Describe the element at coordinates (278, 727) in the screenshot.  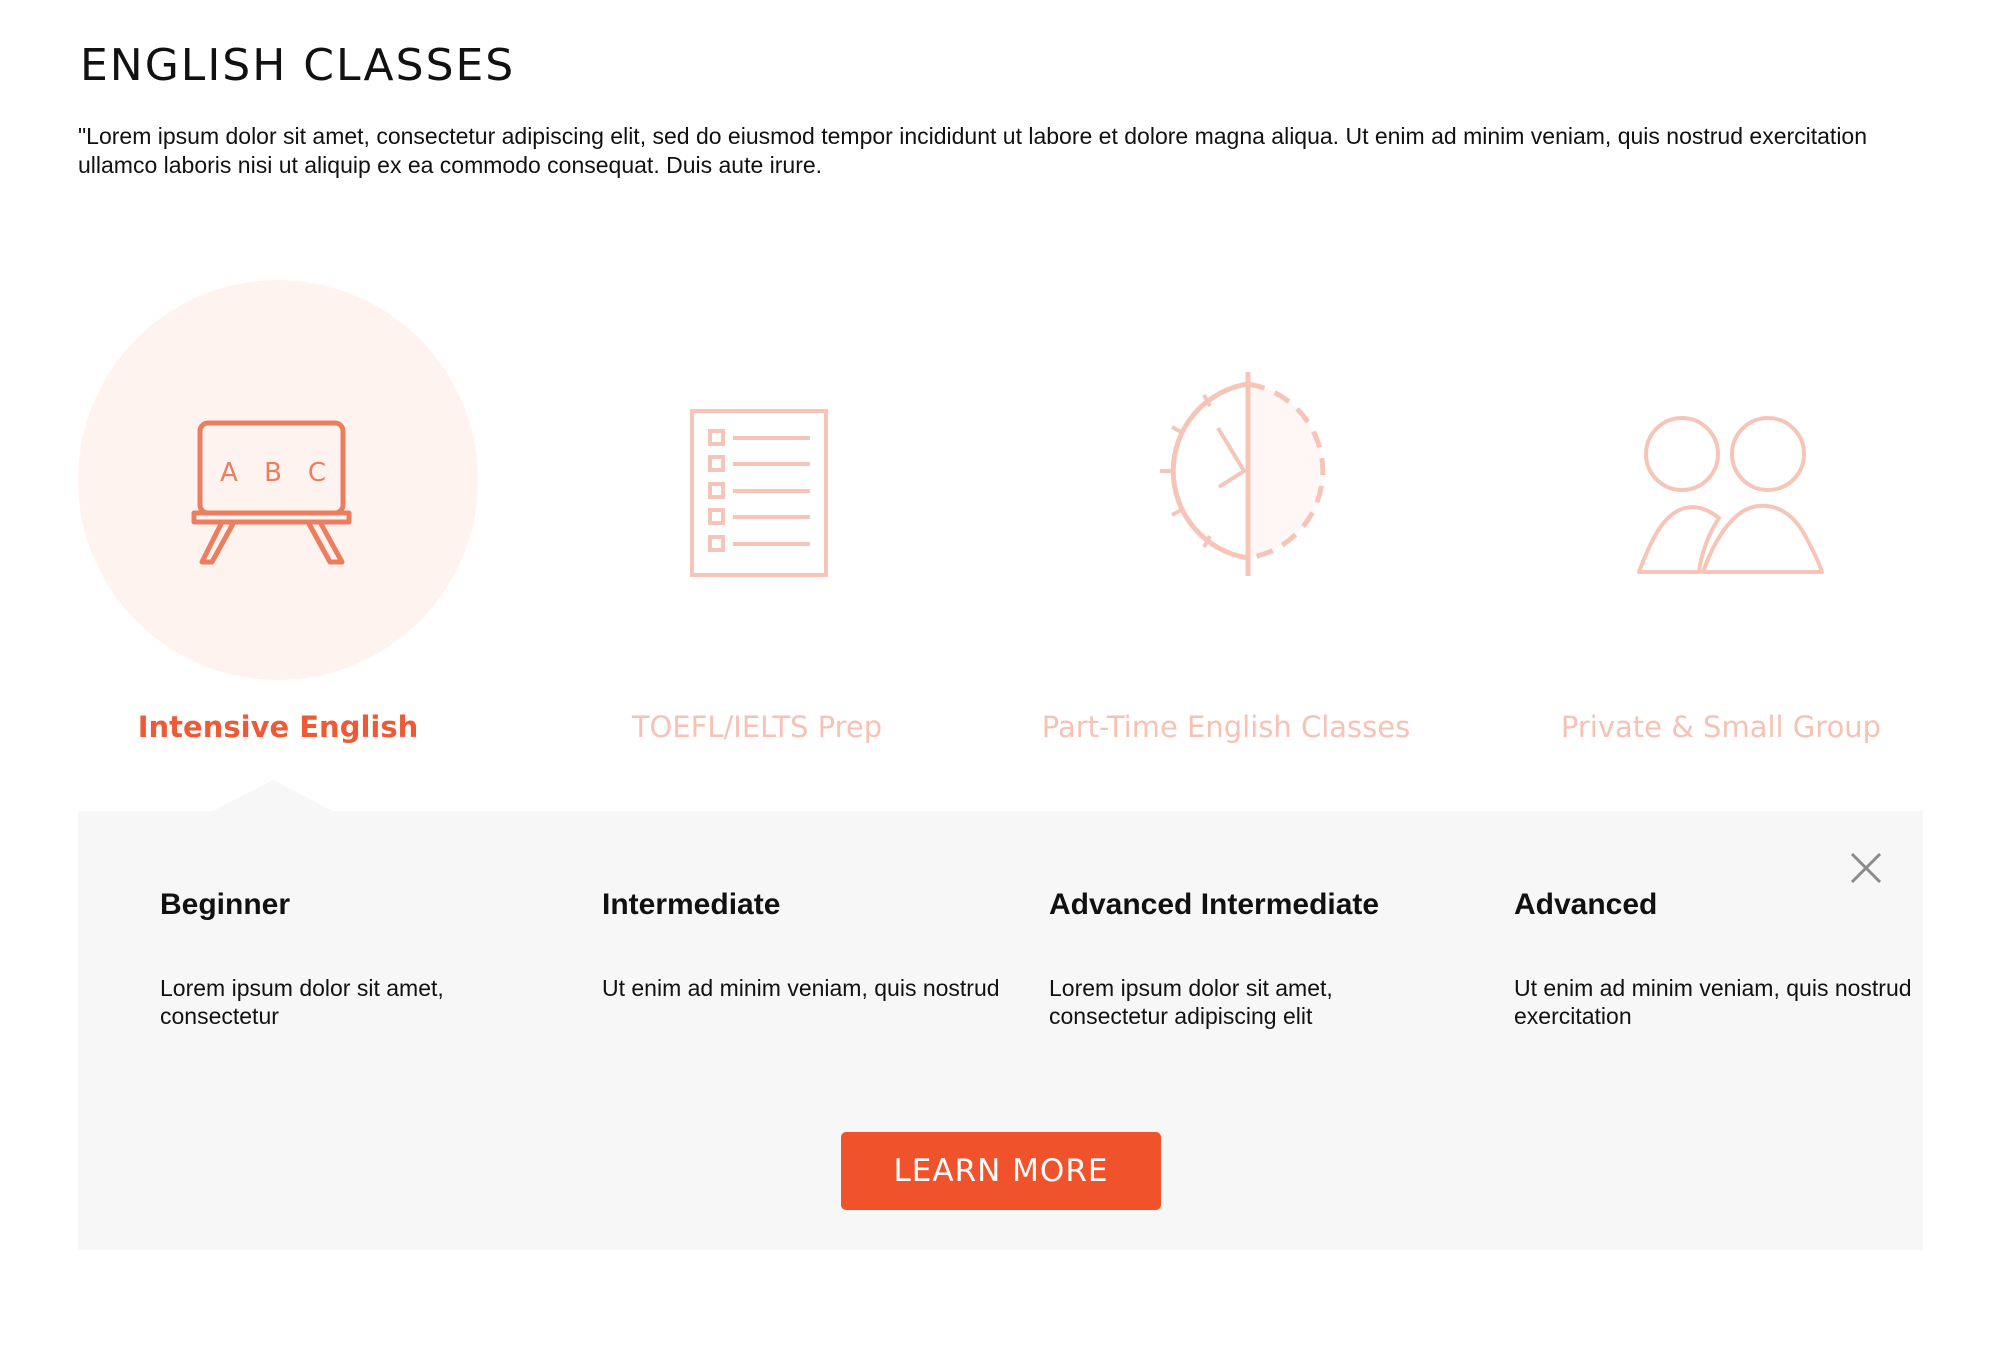
I see `tab-label: Intensive English` at that location.